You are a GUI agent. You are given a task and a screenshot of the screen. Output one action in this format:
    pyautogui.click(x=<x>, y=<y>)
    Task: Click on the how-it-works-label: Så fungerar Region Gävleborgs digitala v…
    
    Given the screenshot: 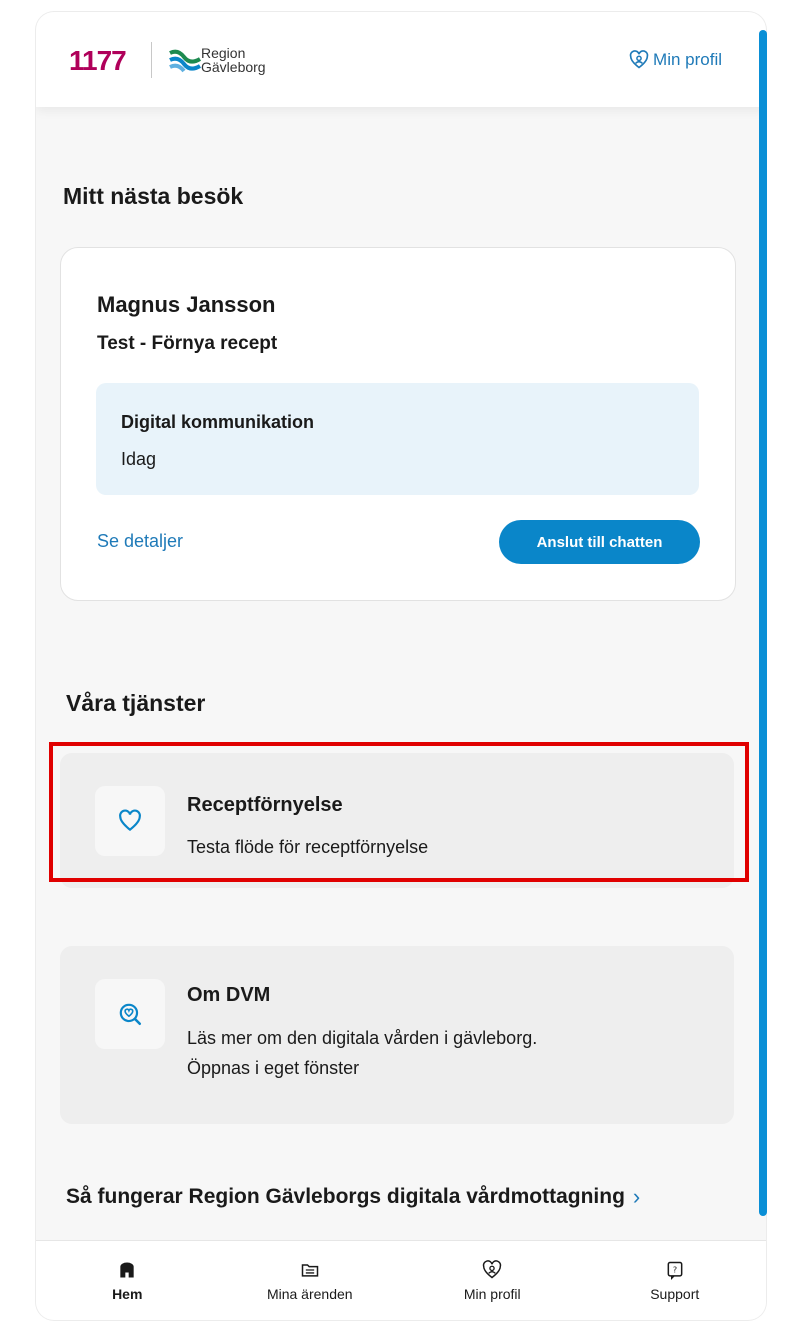 What is the action you would take?
    pyautogui.click(x=345, y=1196)
    